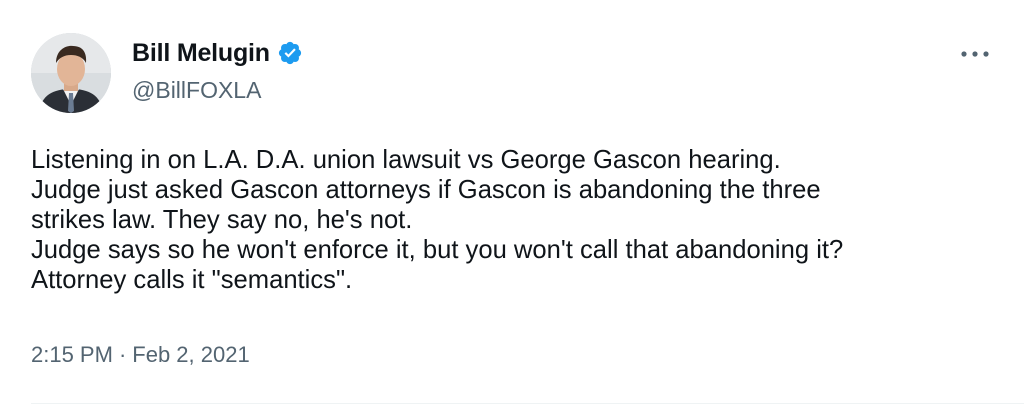 The height and width of the screenshot is (414, 1024). What do you see at coordinates (192, 280) in the screenshot?
I see `tweet-text-line: Attorney calls it "semantics".` at bounding box center [192, 280].